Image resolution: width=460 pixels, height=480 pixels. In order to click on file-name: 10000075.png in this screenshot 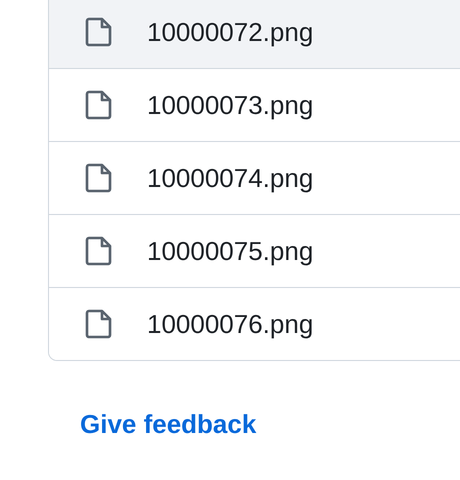, I will do `click(230, 251)`.